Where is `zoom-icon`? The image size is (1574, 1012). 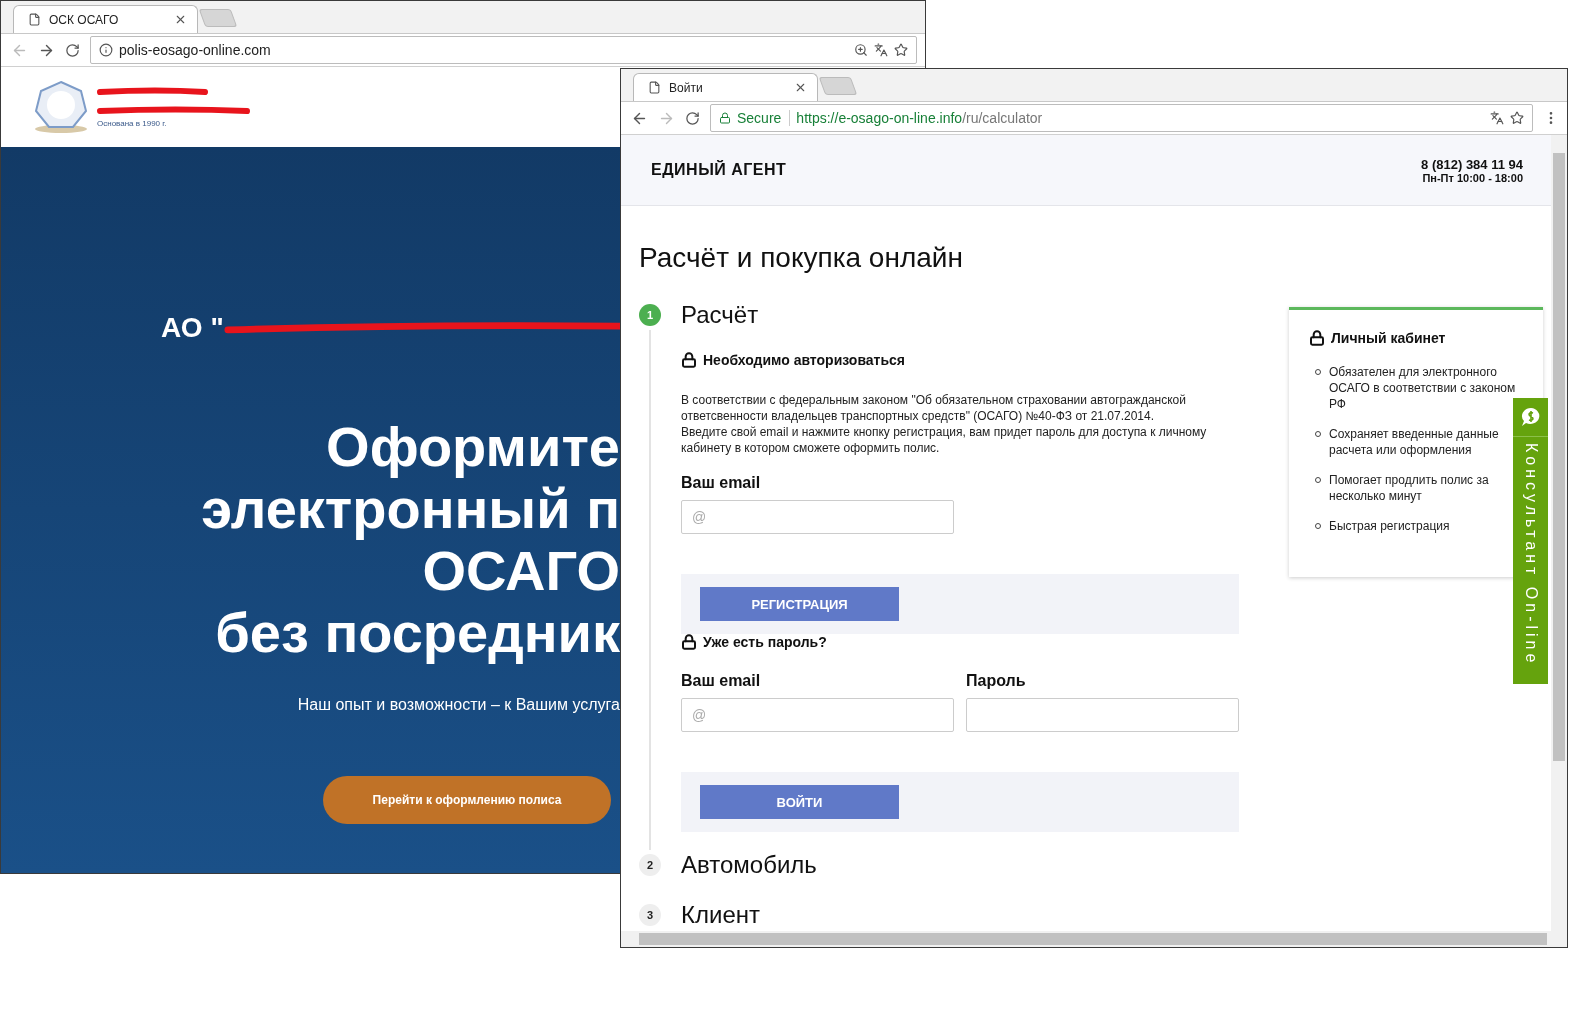 zoom-icon is located at coordinates (861, 50).